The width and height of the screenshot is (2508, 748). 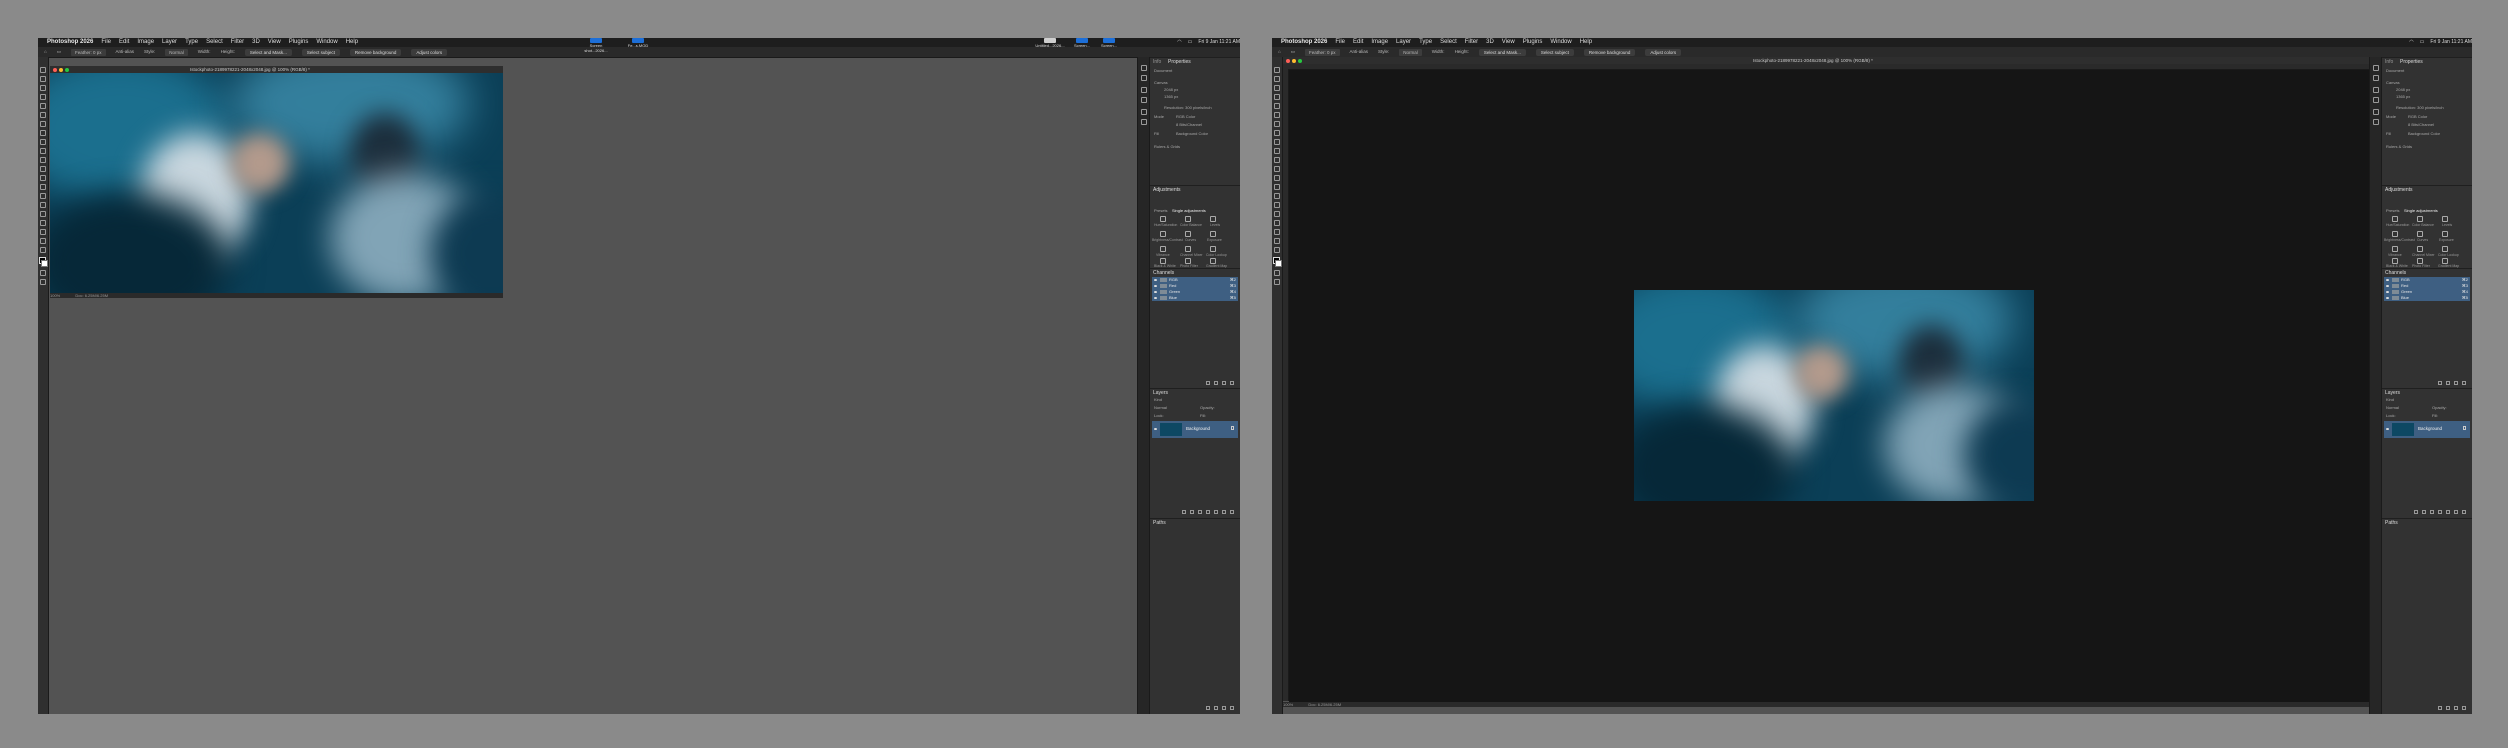 I want to click on canvas-height: 1365 px, so click(x=2403, y=96).